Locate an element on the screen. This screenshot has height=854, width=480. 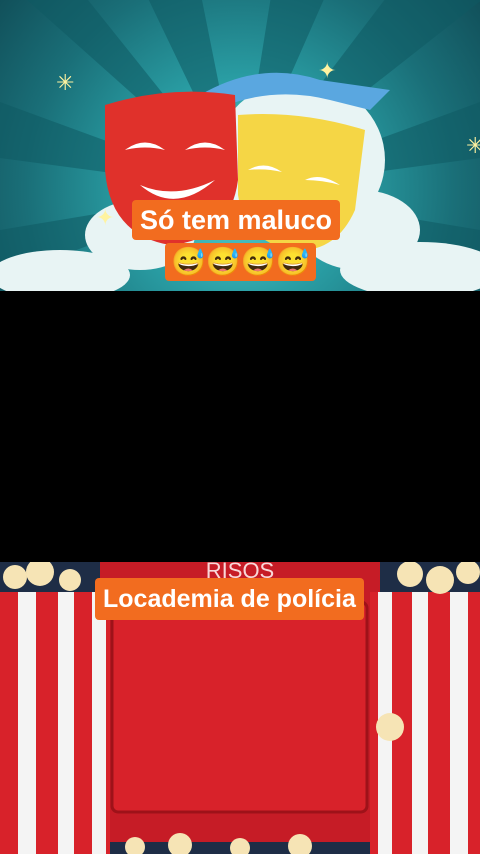
caption-bottom: Locademia de polícia is located at coordinates (229, 599).